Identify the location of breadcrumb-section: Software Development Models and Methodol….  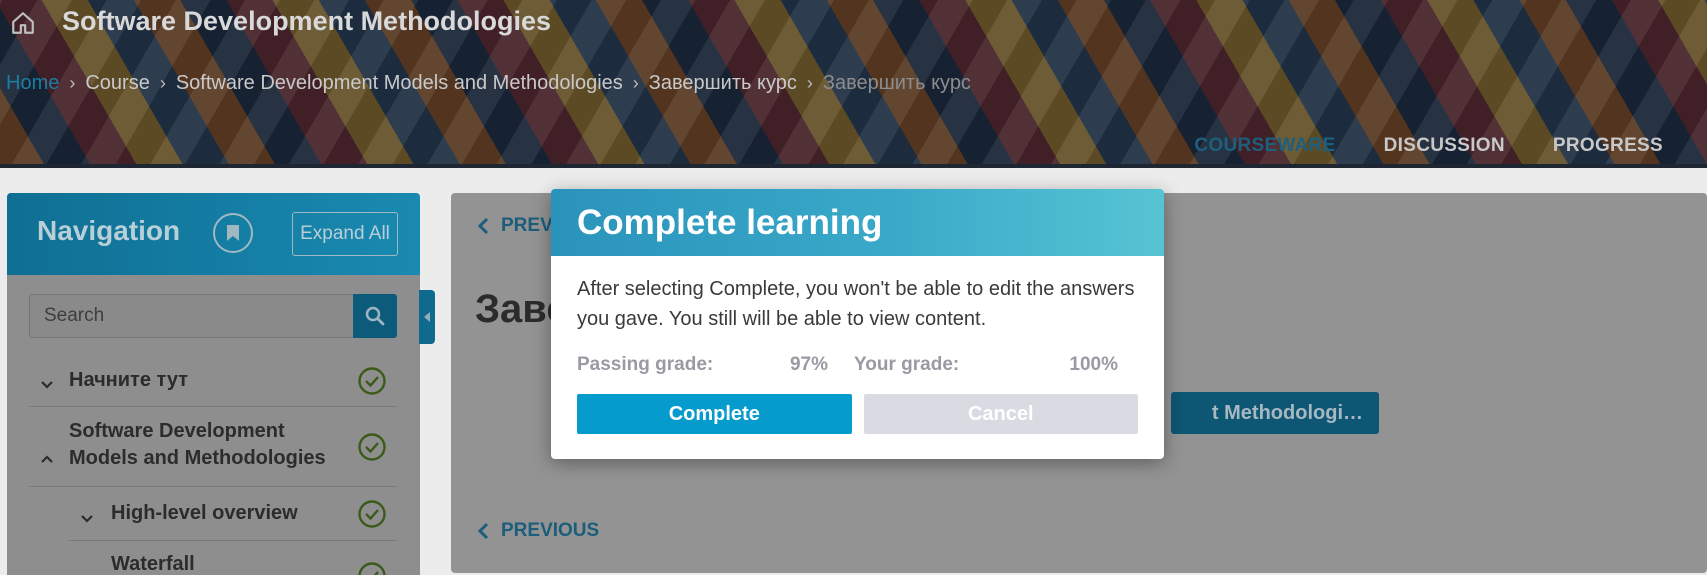
(399, 83).